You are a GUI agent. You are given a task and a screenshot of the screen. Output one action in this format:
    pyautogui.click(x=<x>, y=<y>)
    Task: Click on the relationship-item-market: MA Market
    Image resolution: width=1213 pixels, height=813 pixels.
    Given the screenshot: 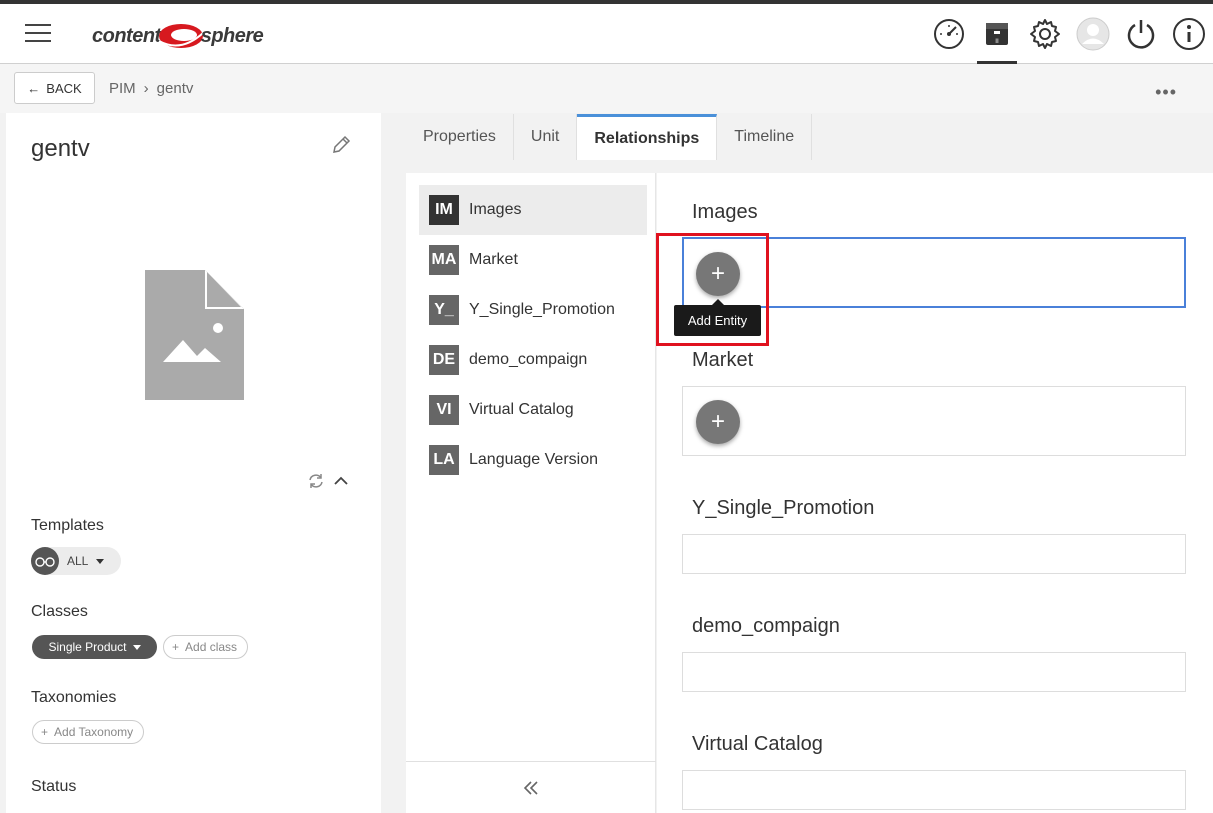 What is the action you would take?
    pyautogui.click(x=533, y=260)
    